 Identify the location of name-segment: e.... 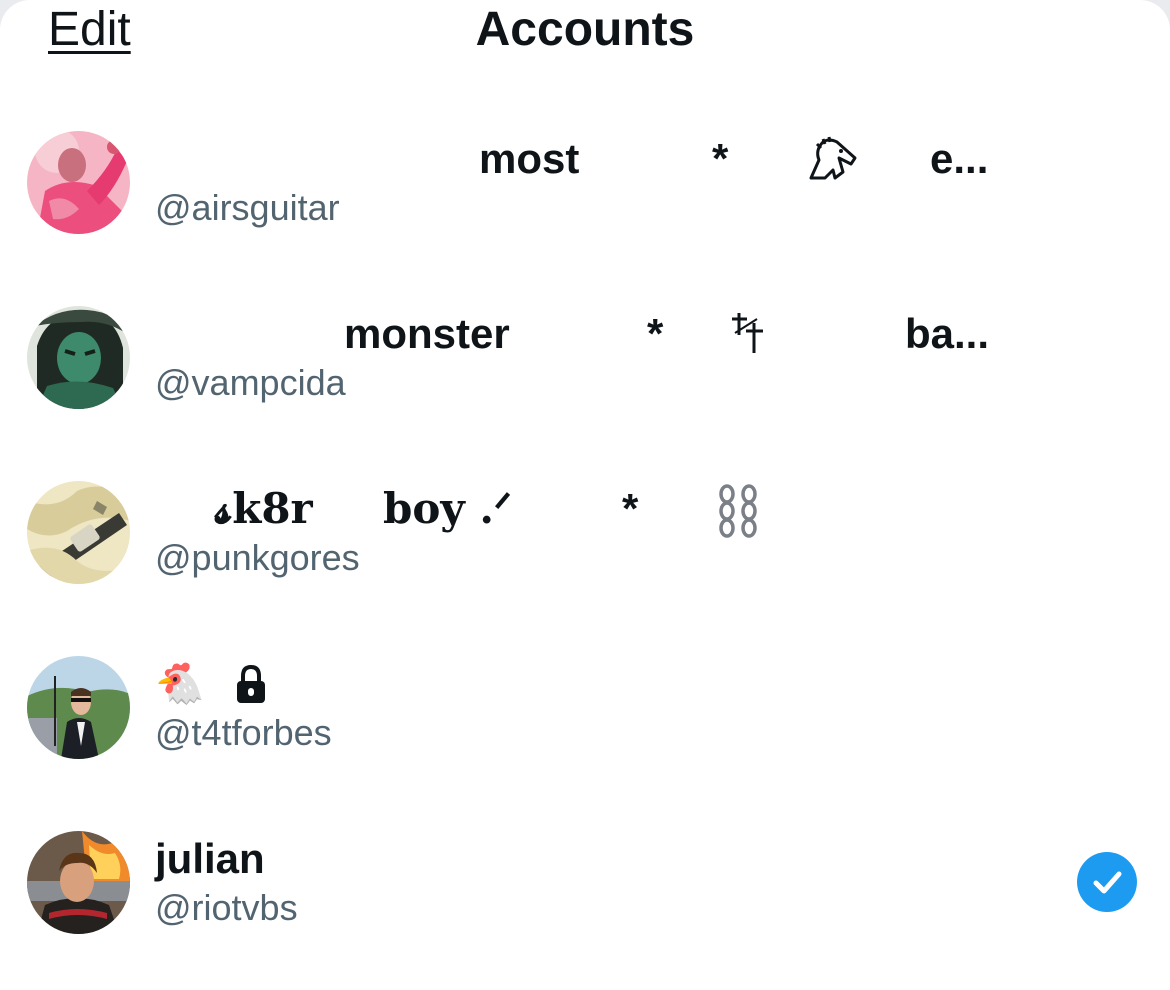
(959, 158).